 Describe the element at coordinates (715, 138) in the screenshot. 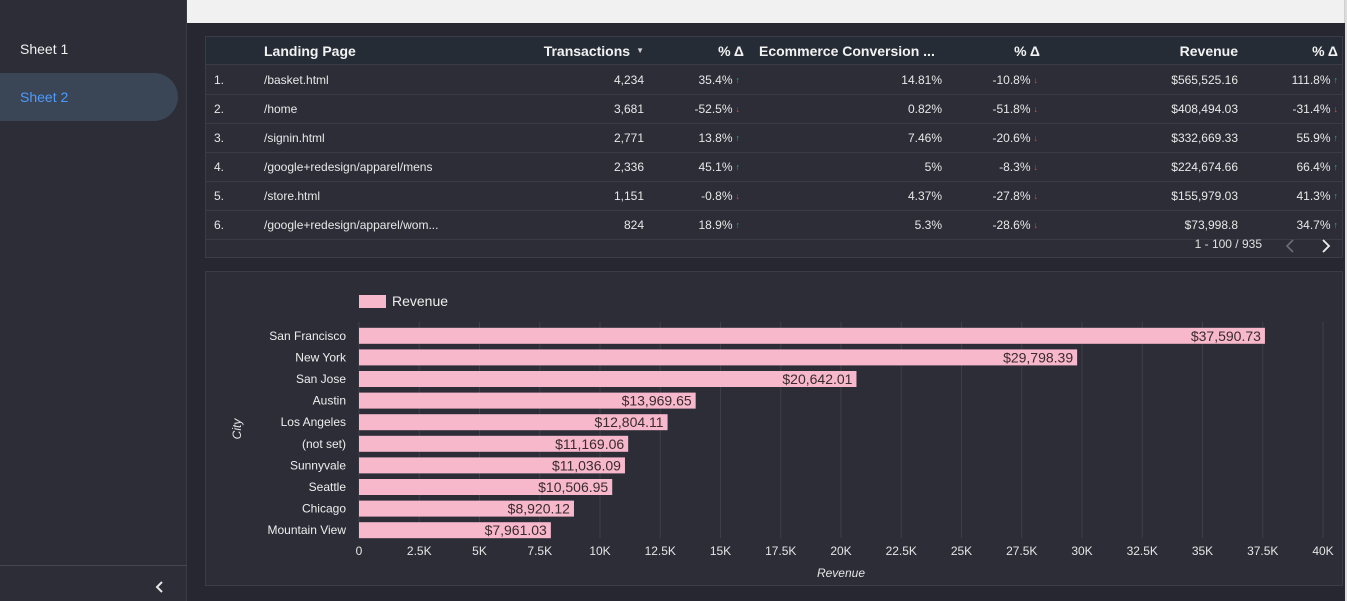

I see `pct-delta-1-value: 13.8%` at that location.